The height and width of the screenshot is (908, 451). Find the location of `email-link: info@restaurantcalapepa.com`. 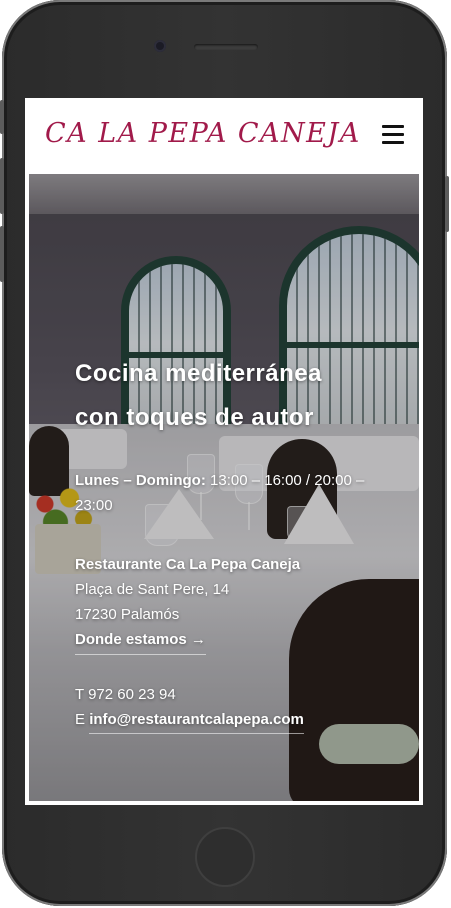

email-link: info@restaurantcalapepa.com is located at coordinates (196, 721).